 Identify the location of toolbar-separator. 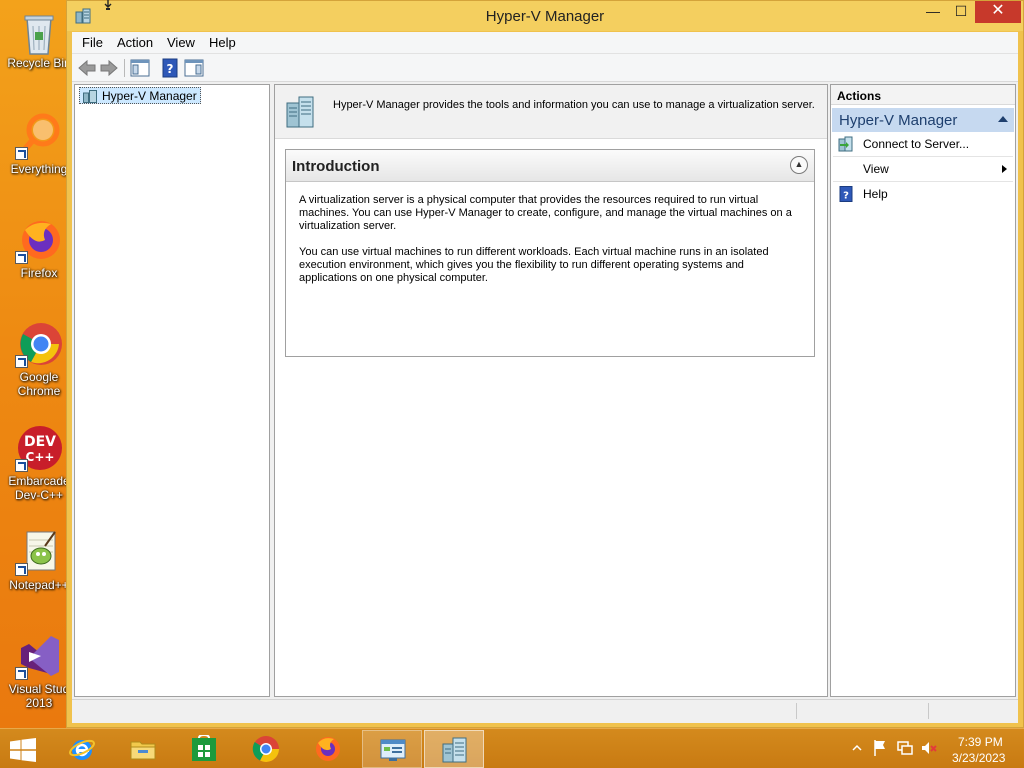
(124, 68).